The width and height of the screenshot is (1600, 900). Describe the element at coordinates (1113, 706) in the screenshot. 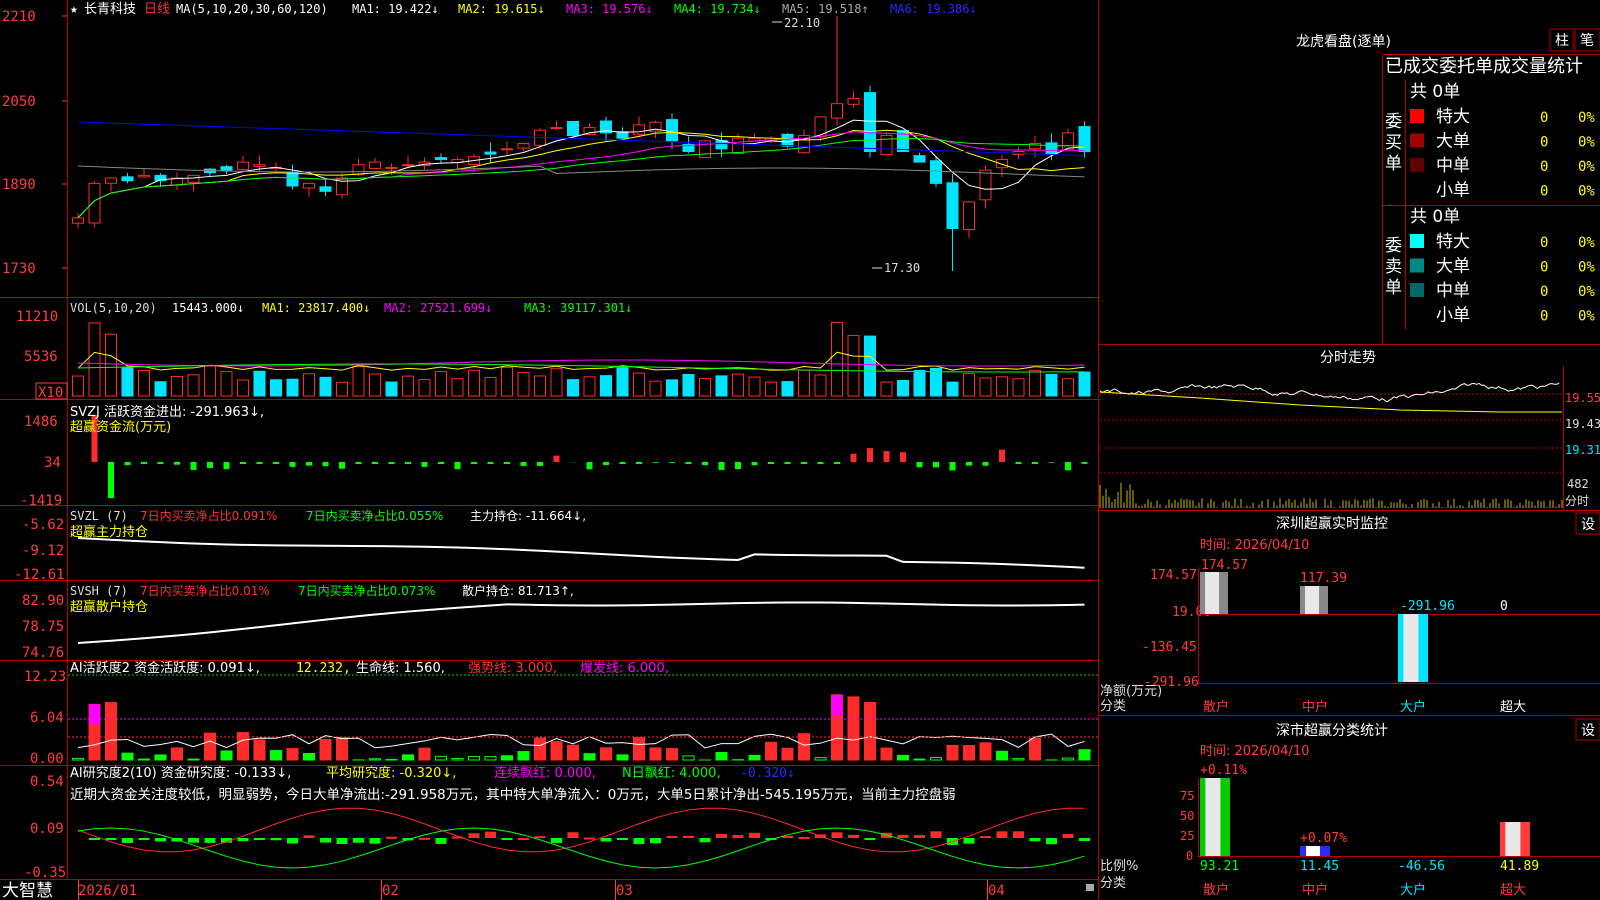

I see `sz-category-label: 分类` at that location.